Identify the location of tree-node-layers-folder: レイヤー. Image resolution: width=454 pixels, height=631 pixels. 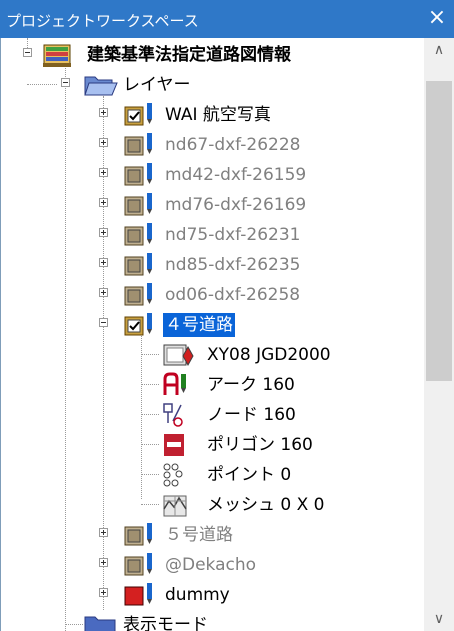
(212, 85).